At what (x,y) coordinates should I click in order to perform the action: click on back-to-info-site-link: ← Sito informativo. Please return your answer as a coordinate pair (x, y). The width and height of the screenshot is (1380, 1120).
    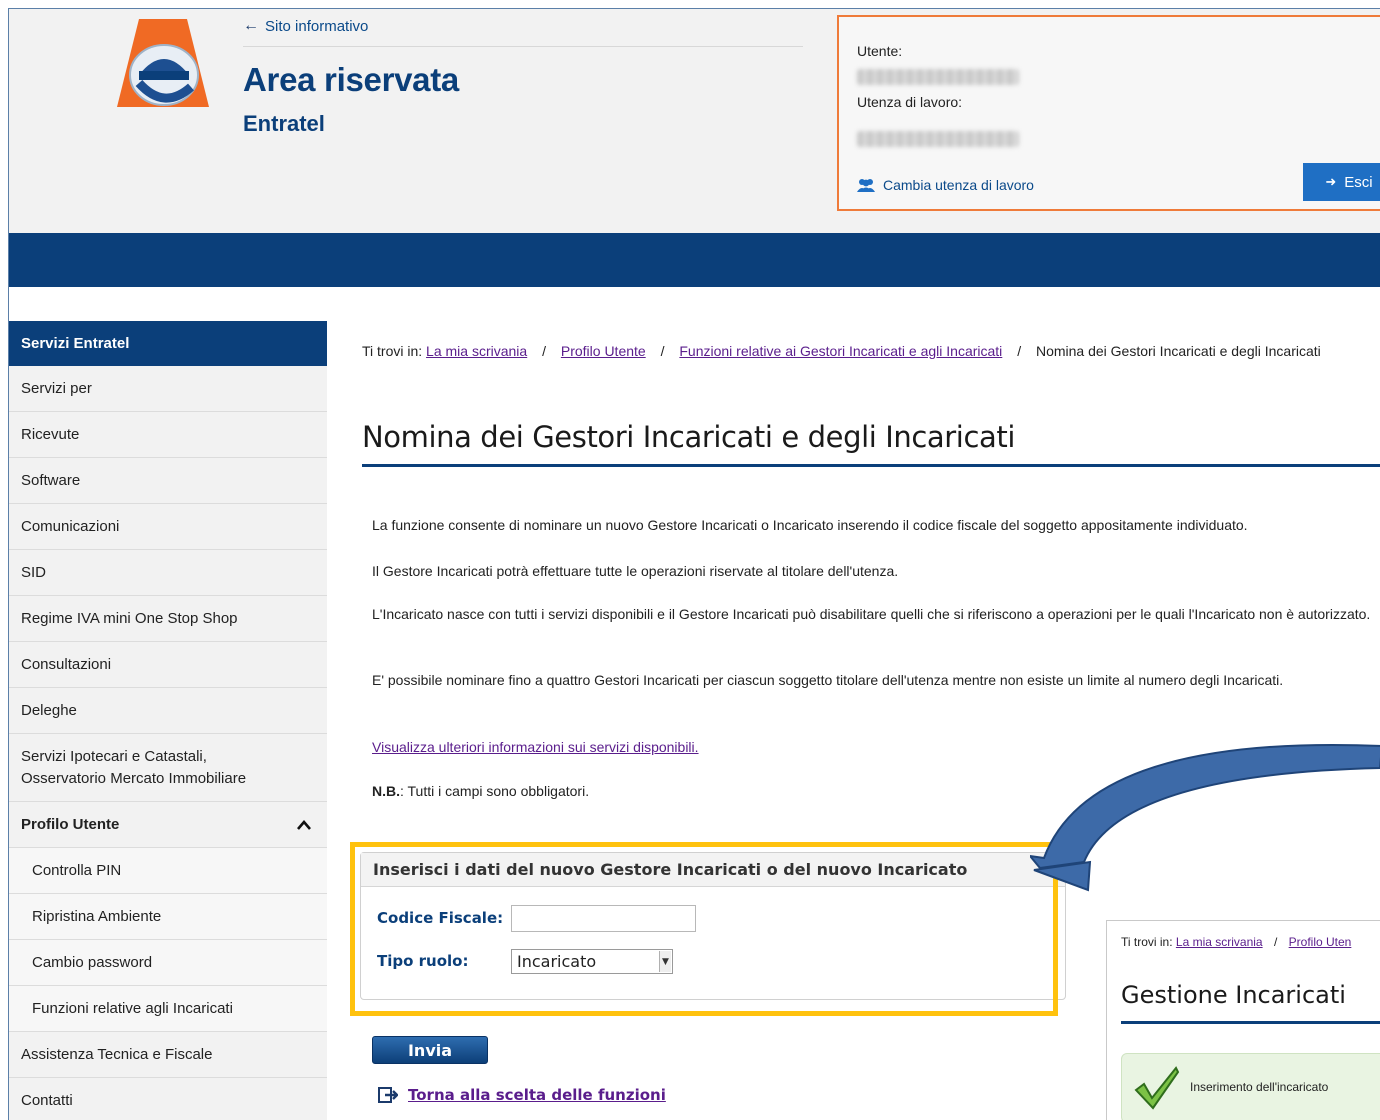
    Looking at the image, I should click on (305, 26).